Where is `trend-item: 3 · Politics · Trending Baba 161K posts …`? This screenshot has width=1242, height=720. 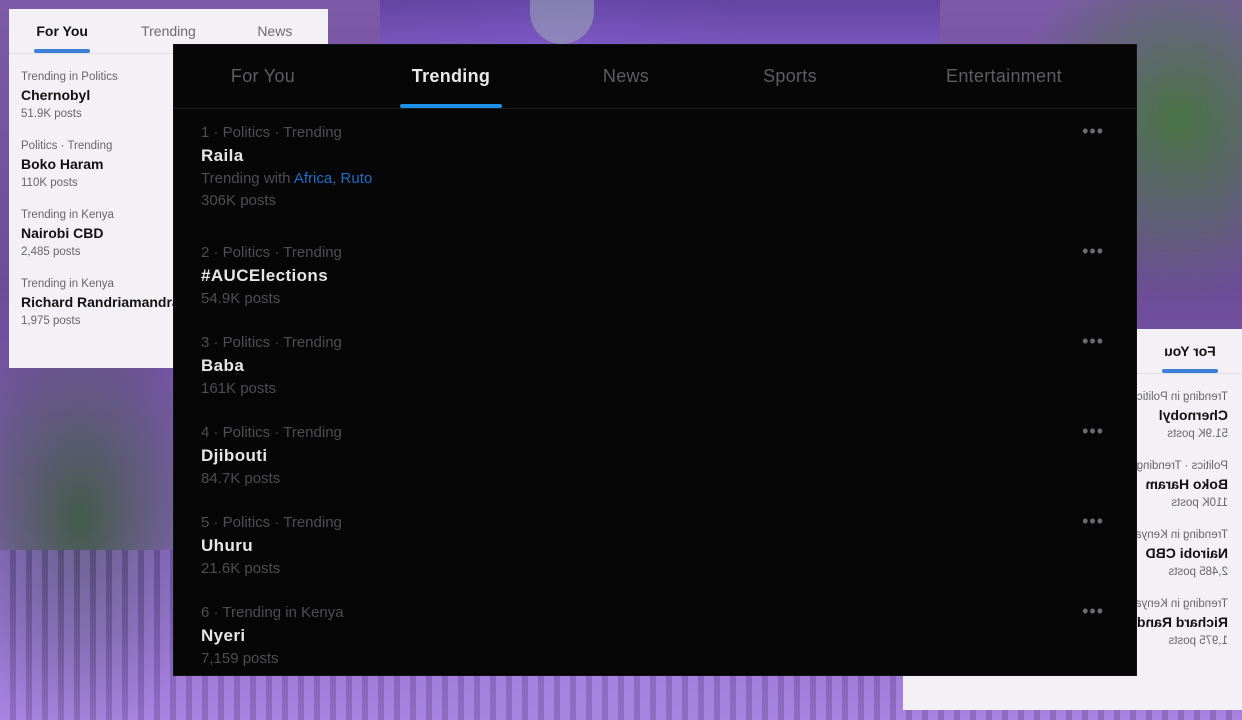
trend-item: 3 · Politics · Trending Baba 161K posts … is located at coordinates (655, 364).